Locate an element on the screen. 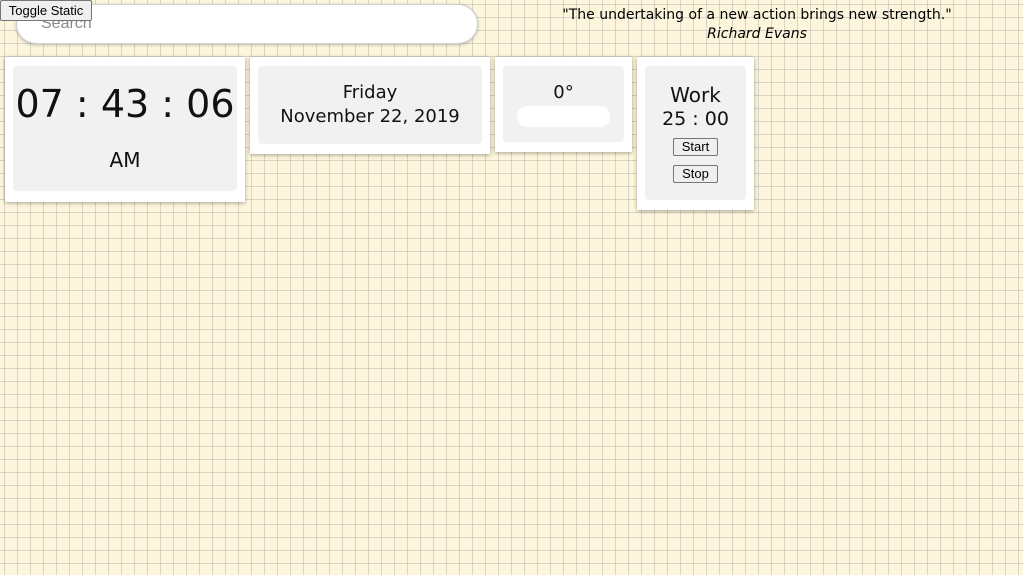 The height and width of the screenshot is (575, 1023). date-panel: Friday November 22, 2019 is located at coordinates (370, 105).